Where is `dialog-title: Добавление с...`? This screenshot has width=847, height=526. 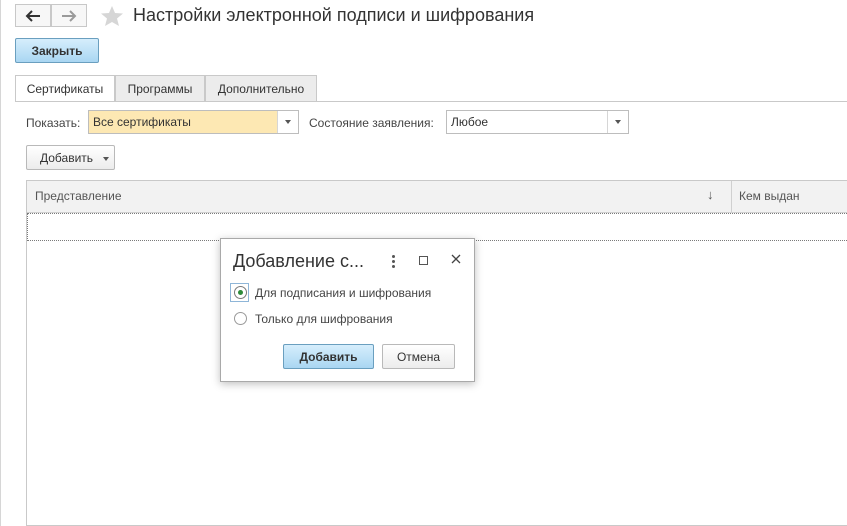
dialog-title: Добавление с... is located at coordinates (298, 261).